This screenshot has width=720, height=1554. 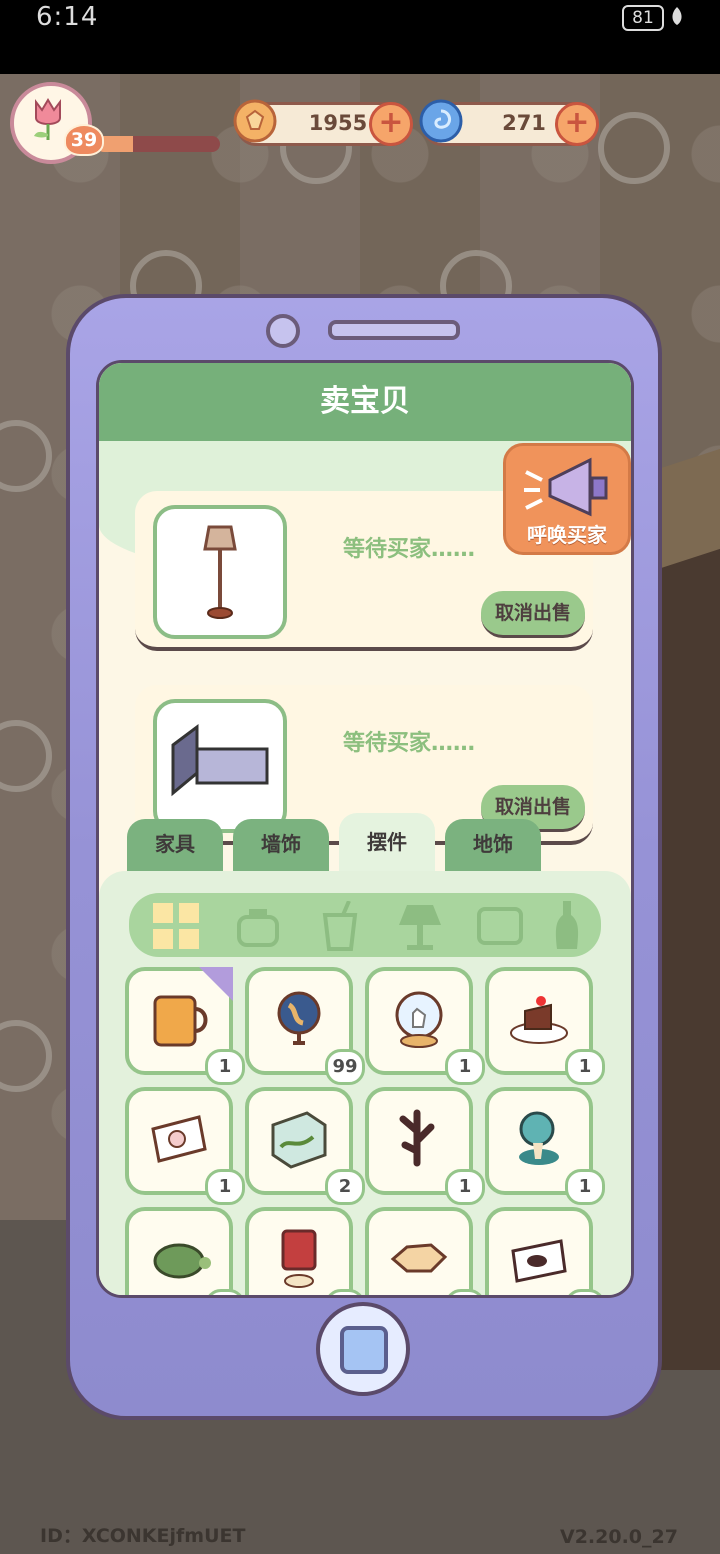 What do you see at coordinates (577, 124) in the screenshot?
I see `add-gems-button: +` at bounding box center [577, 124].